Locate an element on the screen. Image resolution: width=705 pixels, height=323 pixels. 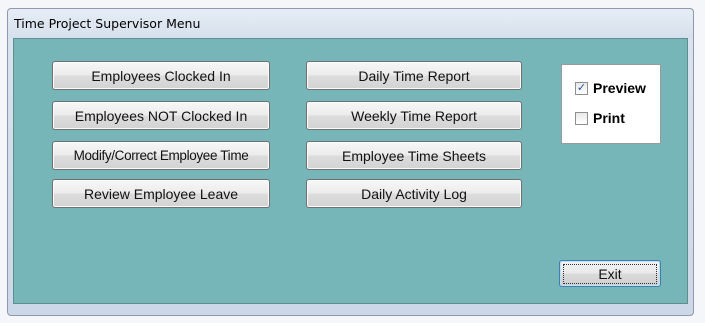
print-checkbox-unchecked-icon is located at coordinates (581, 118).